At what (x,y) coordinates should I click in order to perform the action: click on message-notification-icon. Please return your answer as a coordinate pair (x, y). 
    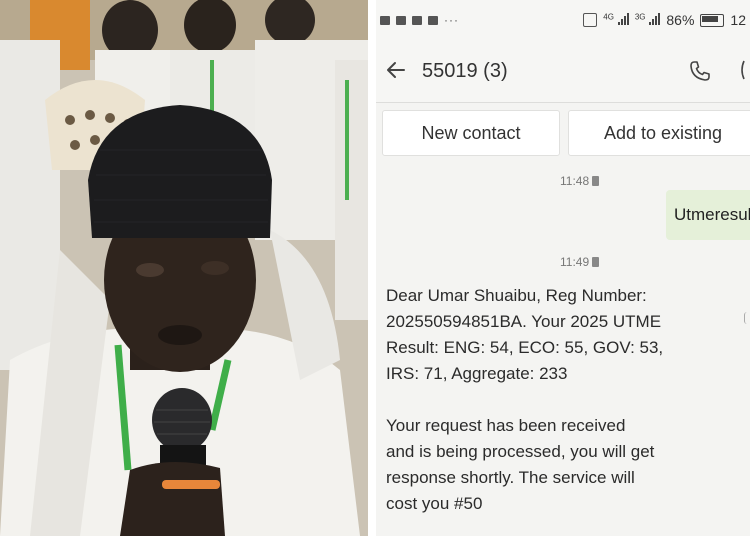
    Looking at the image, I should click on (385, 20).